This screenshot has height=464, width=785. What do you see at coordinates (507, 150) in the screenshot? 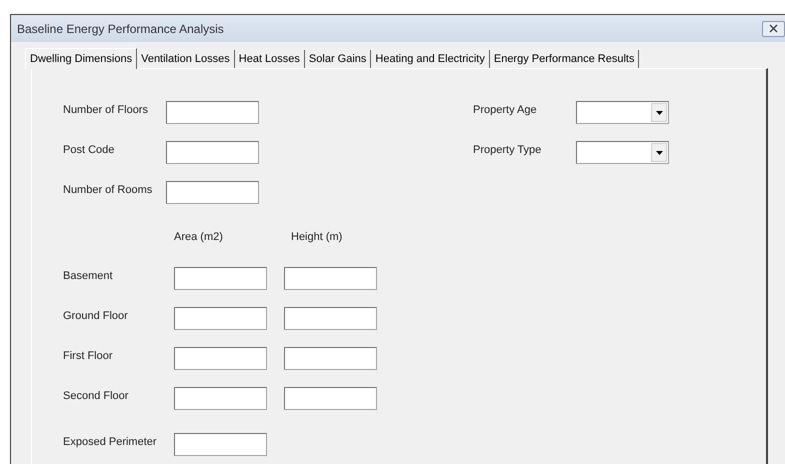
I see `field-label: Property Type` at bounding box center [507, 150].